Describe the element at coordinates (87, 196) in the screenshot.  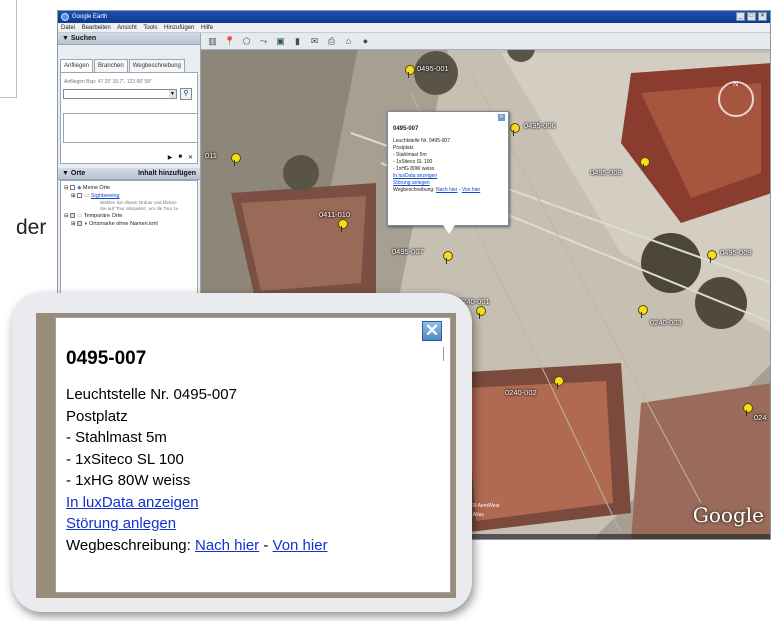
I see `folder-icon: ▭` at that location.